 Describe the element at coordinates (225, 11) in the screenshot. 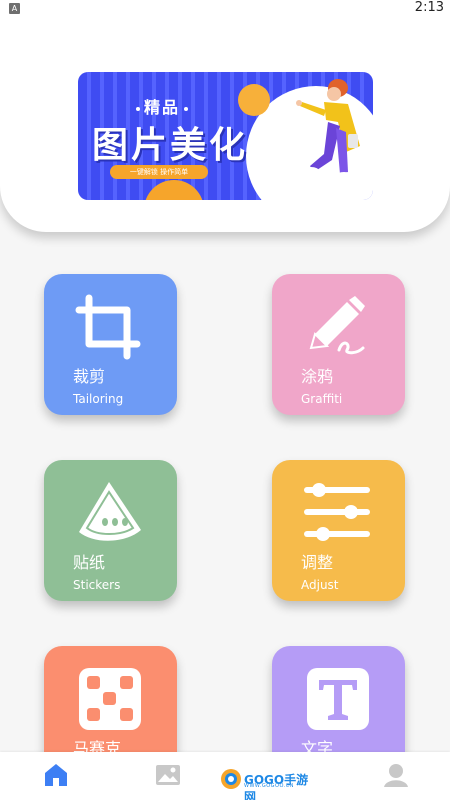

I see `status-bar: A 2:13` at that location.